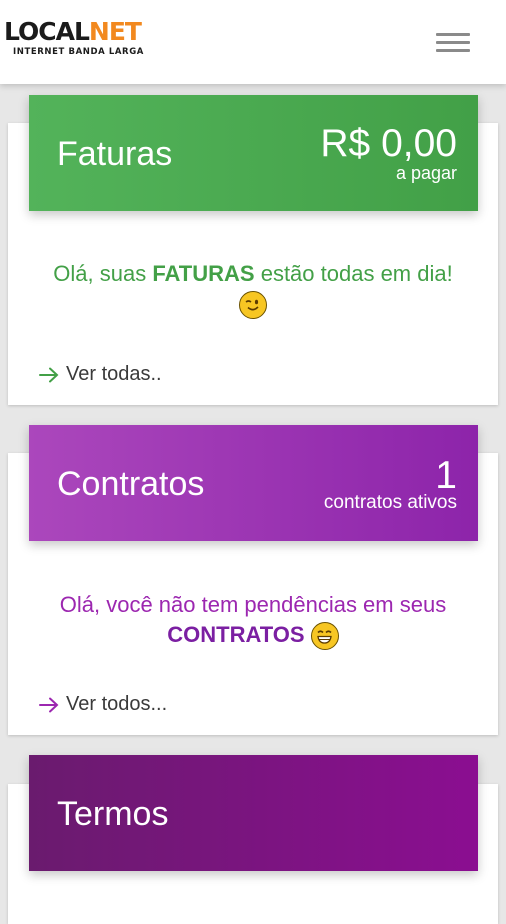 Image resolution: width=506 pixels, height=924 pixels. I want to click on logo-net-text: NET, so click(115, 31).